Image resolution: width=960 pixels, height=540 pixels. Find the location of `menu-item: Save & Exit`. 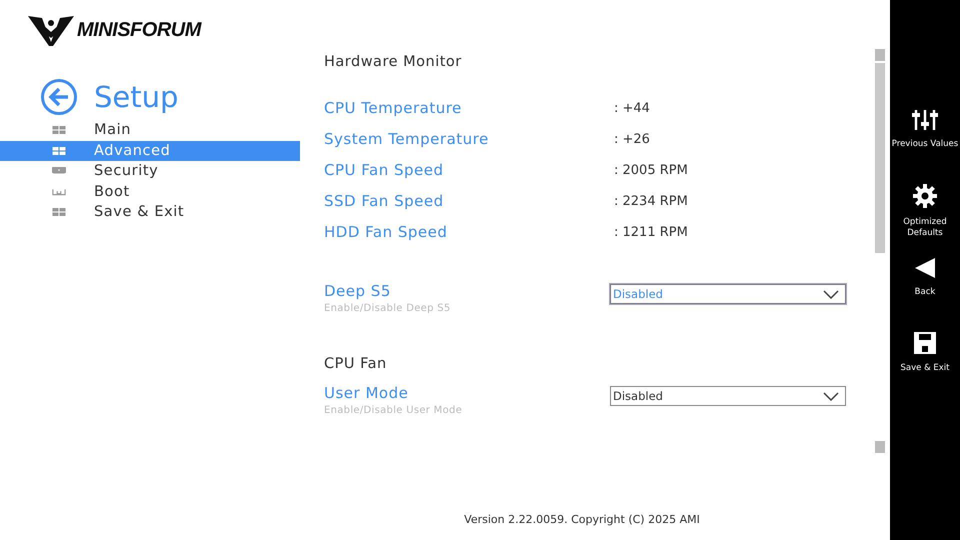

menu-item: Save & Exit is located at coordinates (150, 212).